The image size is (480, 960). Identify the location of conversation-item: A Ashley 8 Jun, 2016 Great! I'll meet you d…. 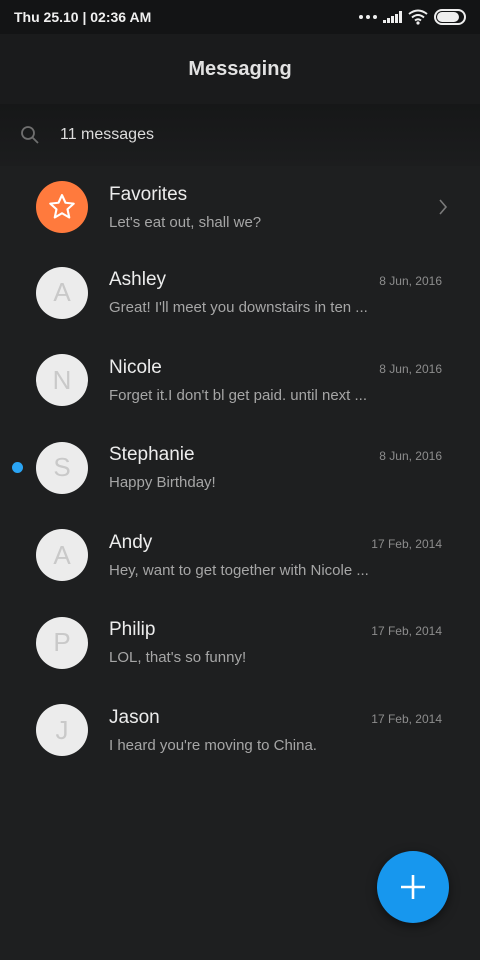
(240, 293).